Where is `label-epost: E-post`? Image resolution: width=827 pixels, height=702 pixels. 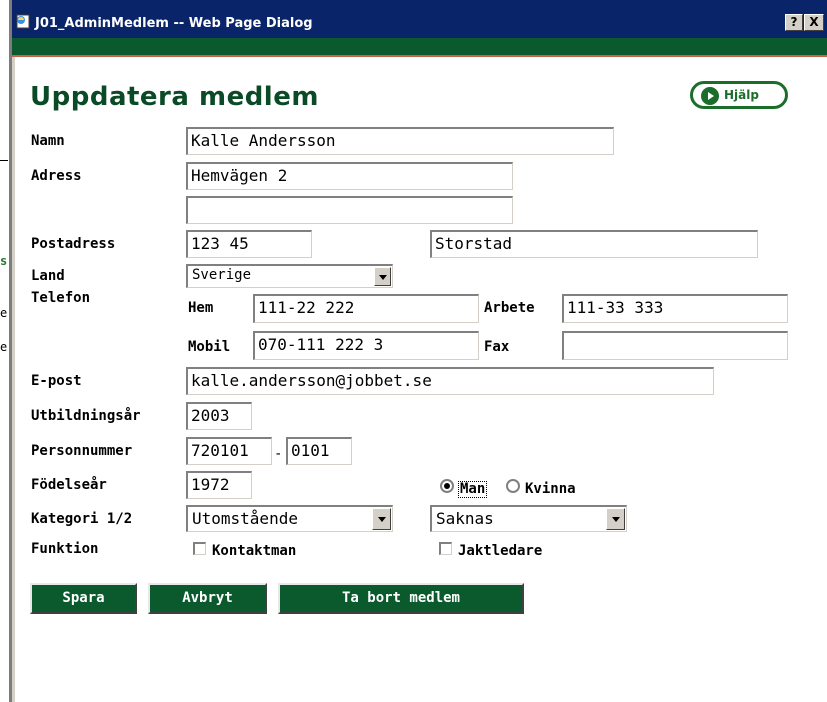
label-epost: E-post is located at coordinates (56, 381).